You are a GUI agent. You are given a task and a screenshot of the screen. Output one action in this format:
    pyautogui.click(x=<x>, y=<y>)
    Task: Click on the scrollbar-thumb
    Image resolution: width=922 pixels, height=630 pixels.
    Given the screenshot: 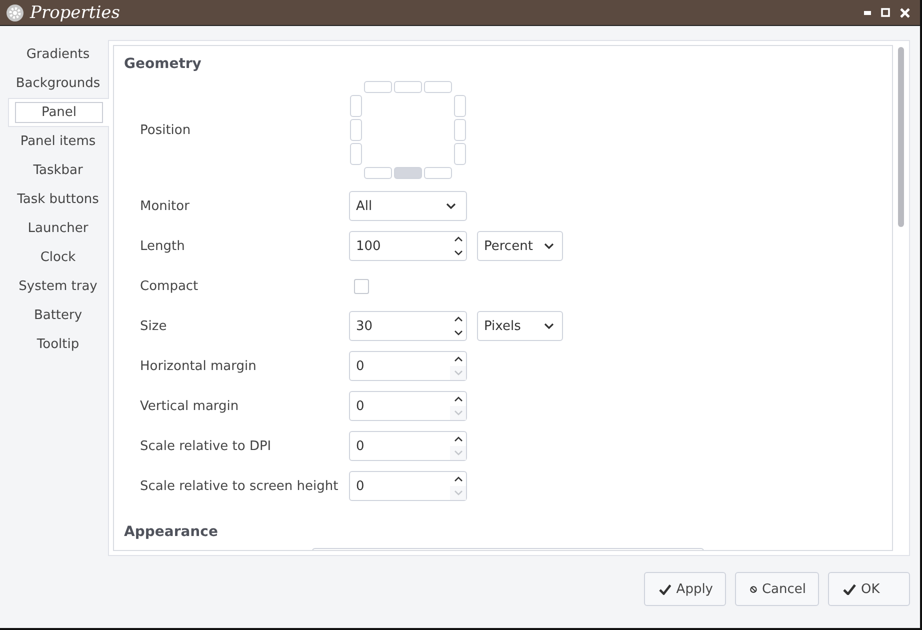 What is the action you would take?
    pyautogui.click(x=901, y=137)
    